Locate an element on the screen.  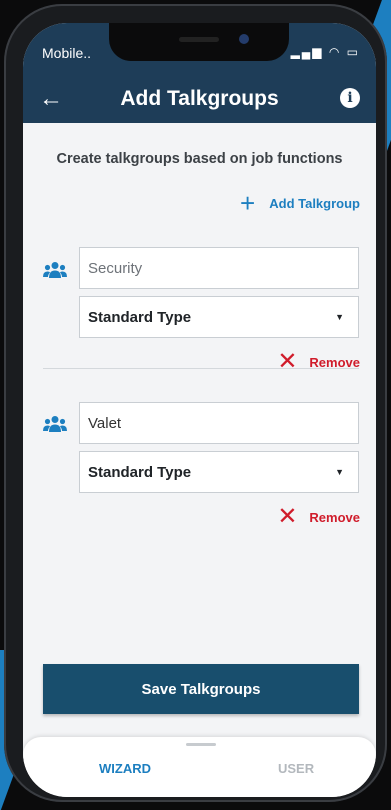
nav-bar: ← Add Talkgroups i is located at coordinates (199, 100).